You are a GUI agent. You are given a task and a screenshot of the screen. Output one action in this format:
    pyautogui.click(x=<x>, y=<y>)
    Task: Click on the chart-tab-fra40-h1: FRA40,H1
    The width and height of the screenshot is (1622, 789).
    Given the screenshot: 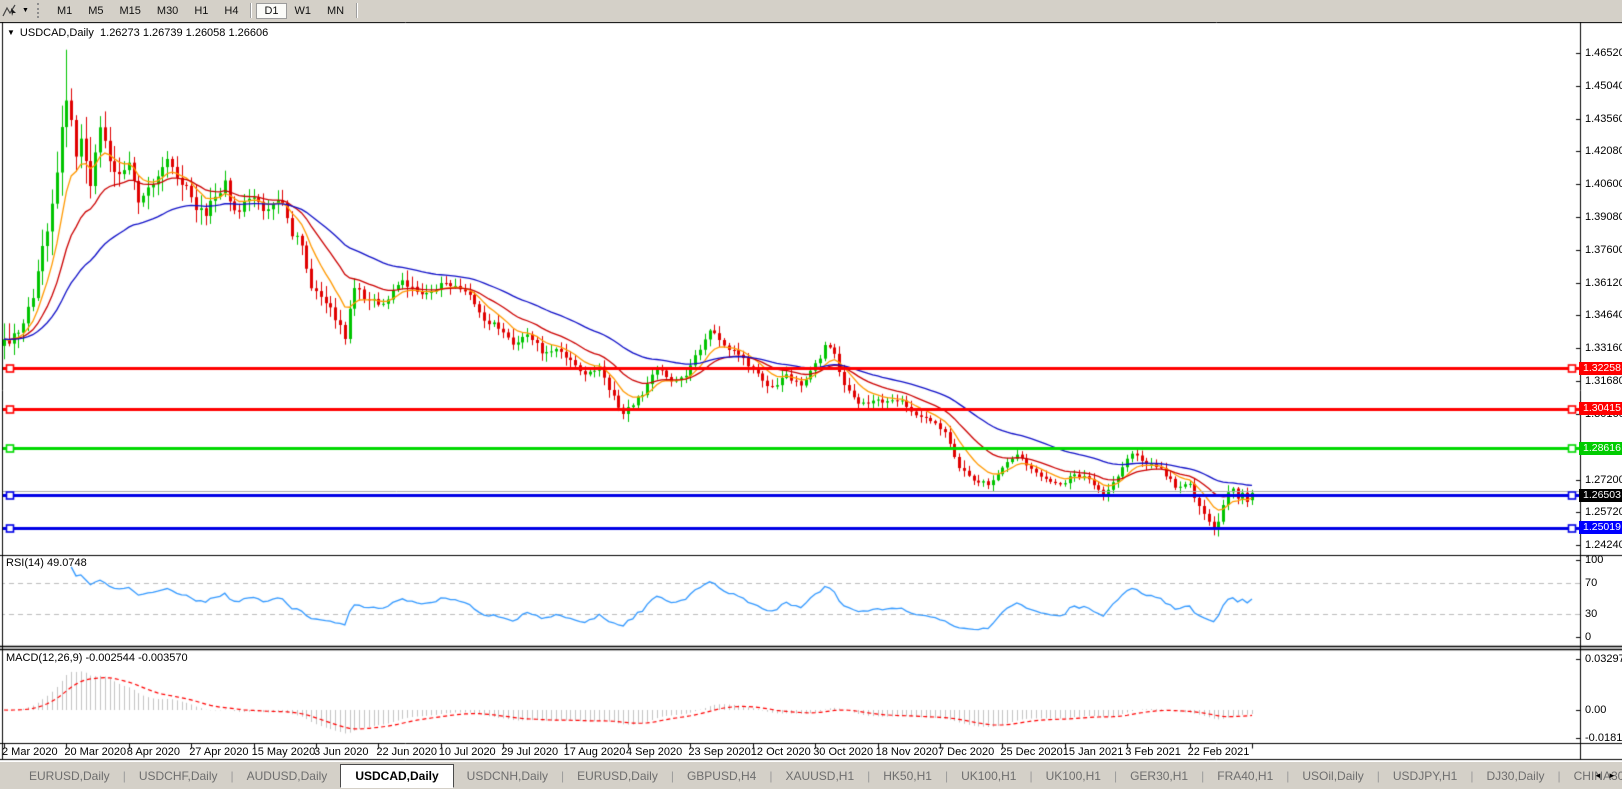 What is the action you would take?
    pyautogui.click(x=1245, y=776)
    